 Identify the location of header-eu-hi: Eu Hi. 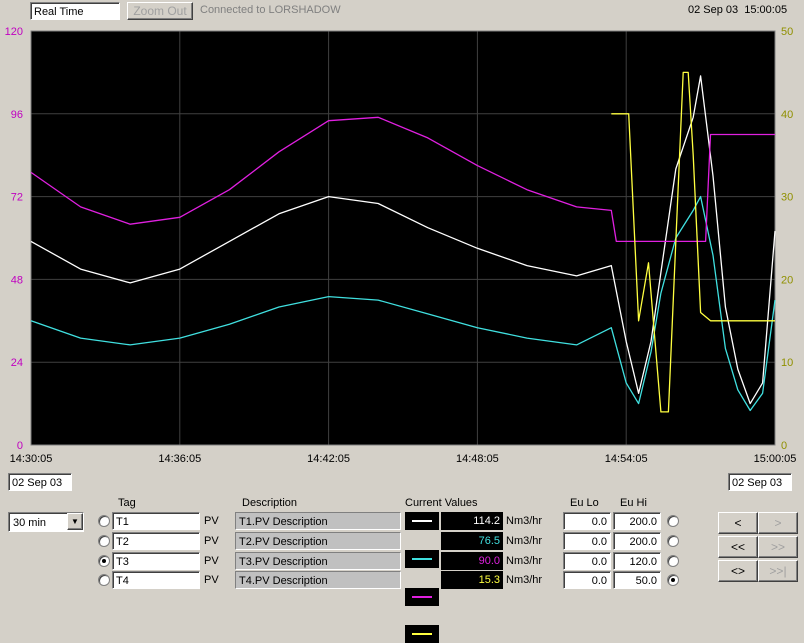
(633, 503).